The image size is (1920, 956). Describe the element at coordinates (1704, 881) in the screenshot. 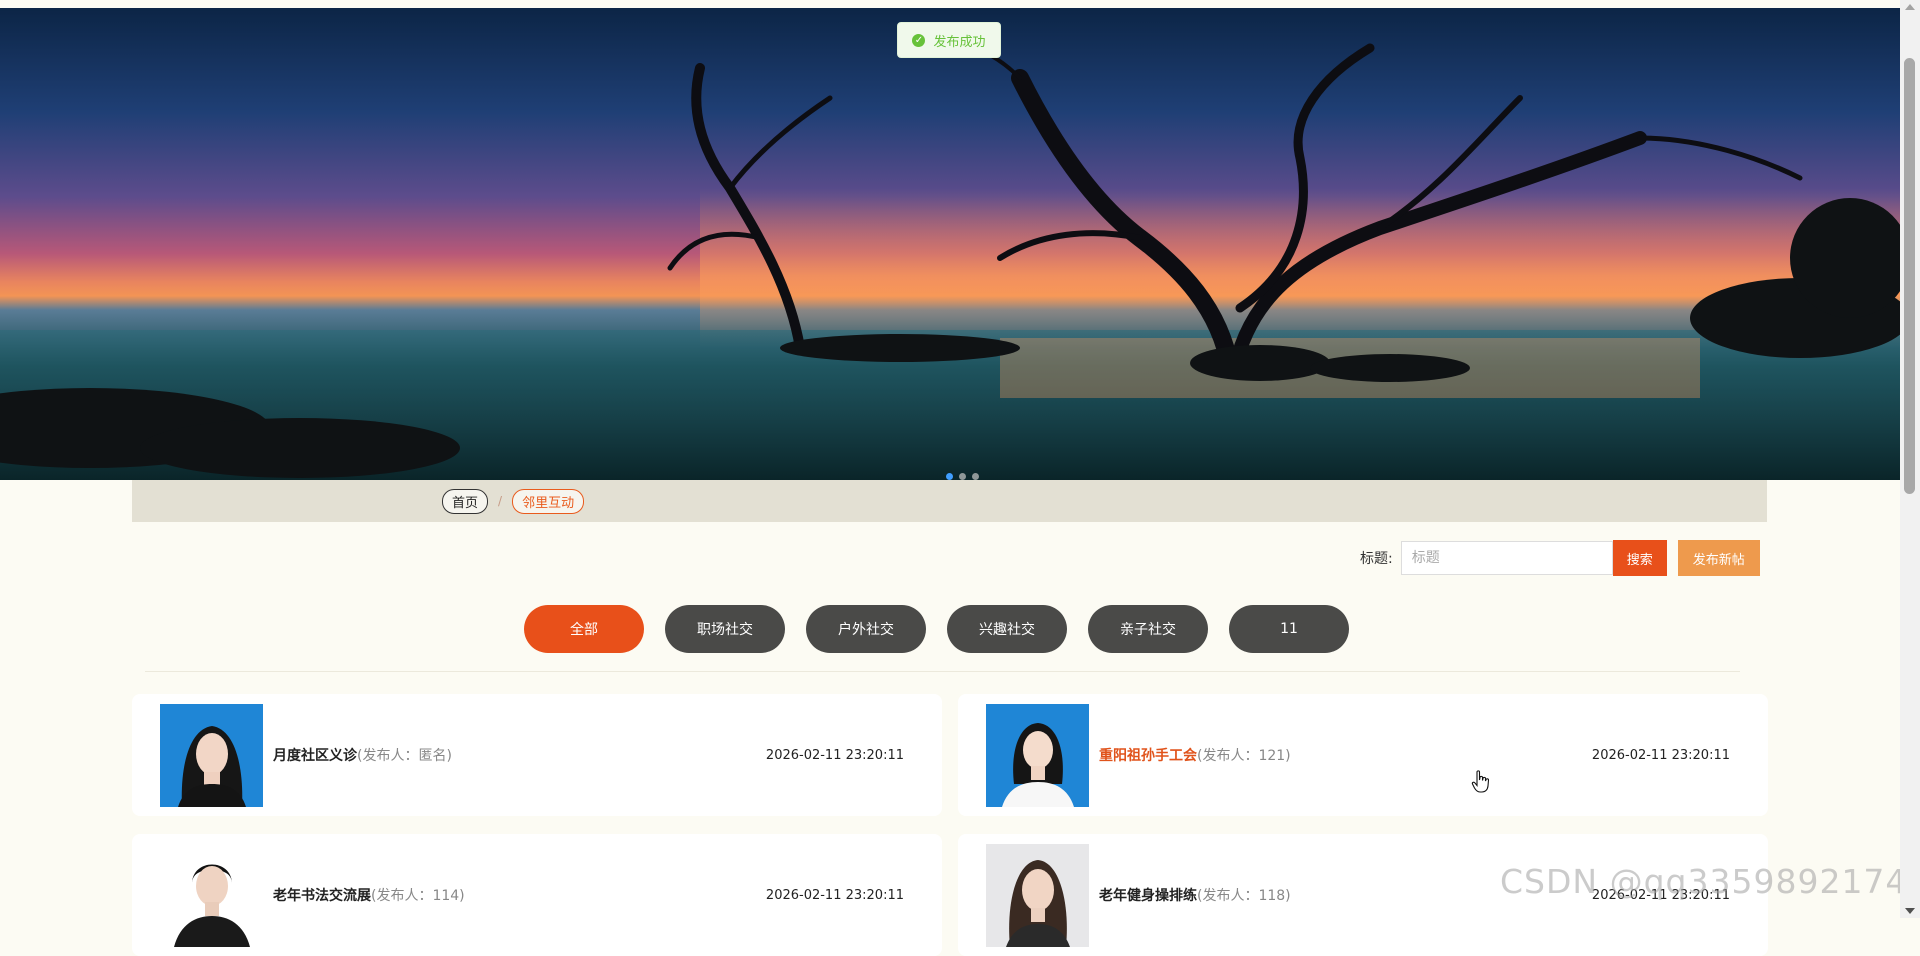

I see `watermark: CSDN @qq3359892174` at that location.